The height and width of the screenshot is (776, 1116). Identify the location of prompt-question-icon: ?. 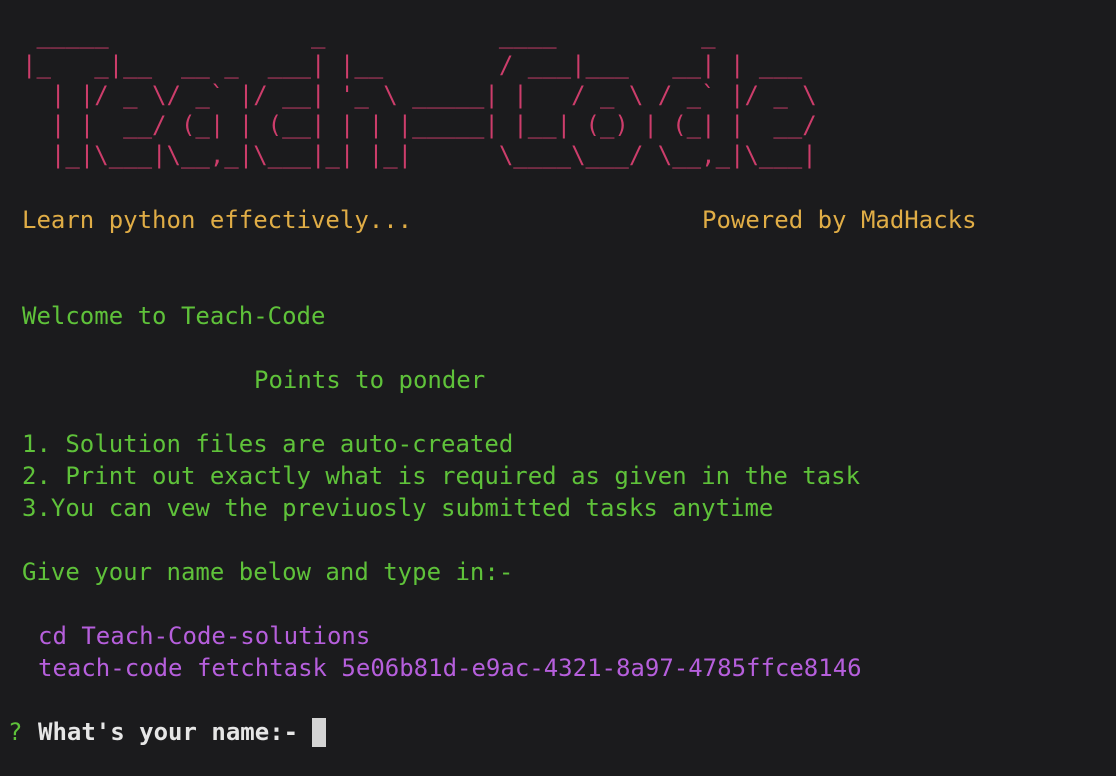
(15, 732).